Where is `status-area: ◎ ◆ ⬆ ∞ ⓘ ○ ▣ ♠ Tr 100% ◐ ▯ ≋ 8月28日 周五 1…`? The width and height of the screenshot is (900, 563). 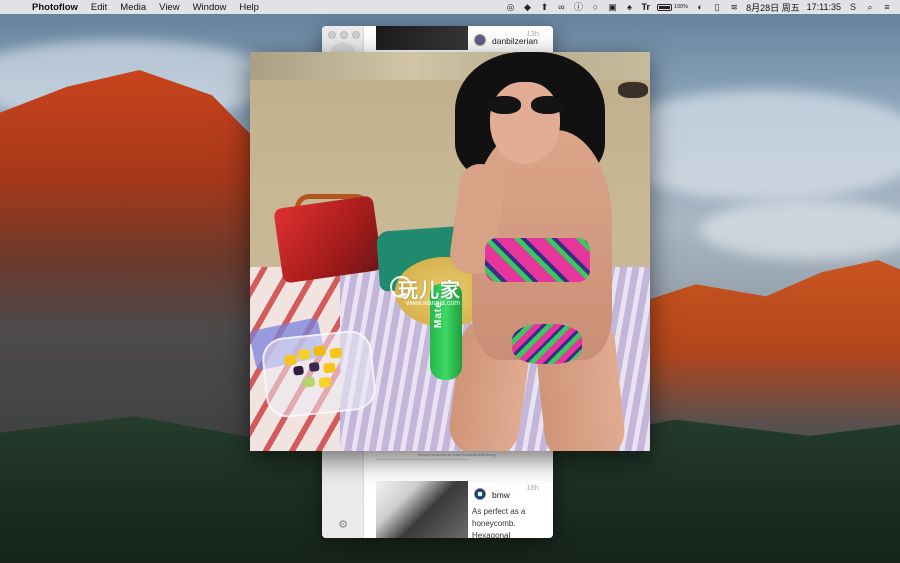
status-area: ◎ ◆ ⬆ ∞ ⓘ ○ ▣ ♠ Tr 100% ◐ ▯ ≋ 8月28日 周五 1… is located at coordinates (699, 7).